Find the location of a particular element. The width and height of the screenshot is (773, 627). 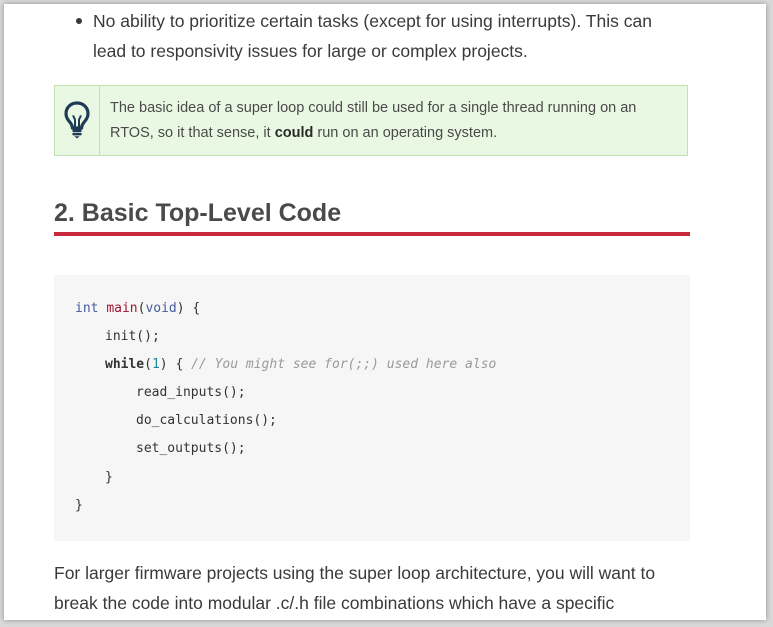

section-heading: 2. Basic Top-Level Code is located at coordinates (198, 213).